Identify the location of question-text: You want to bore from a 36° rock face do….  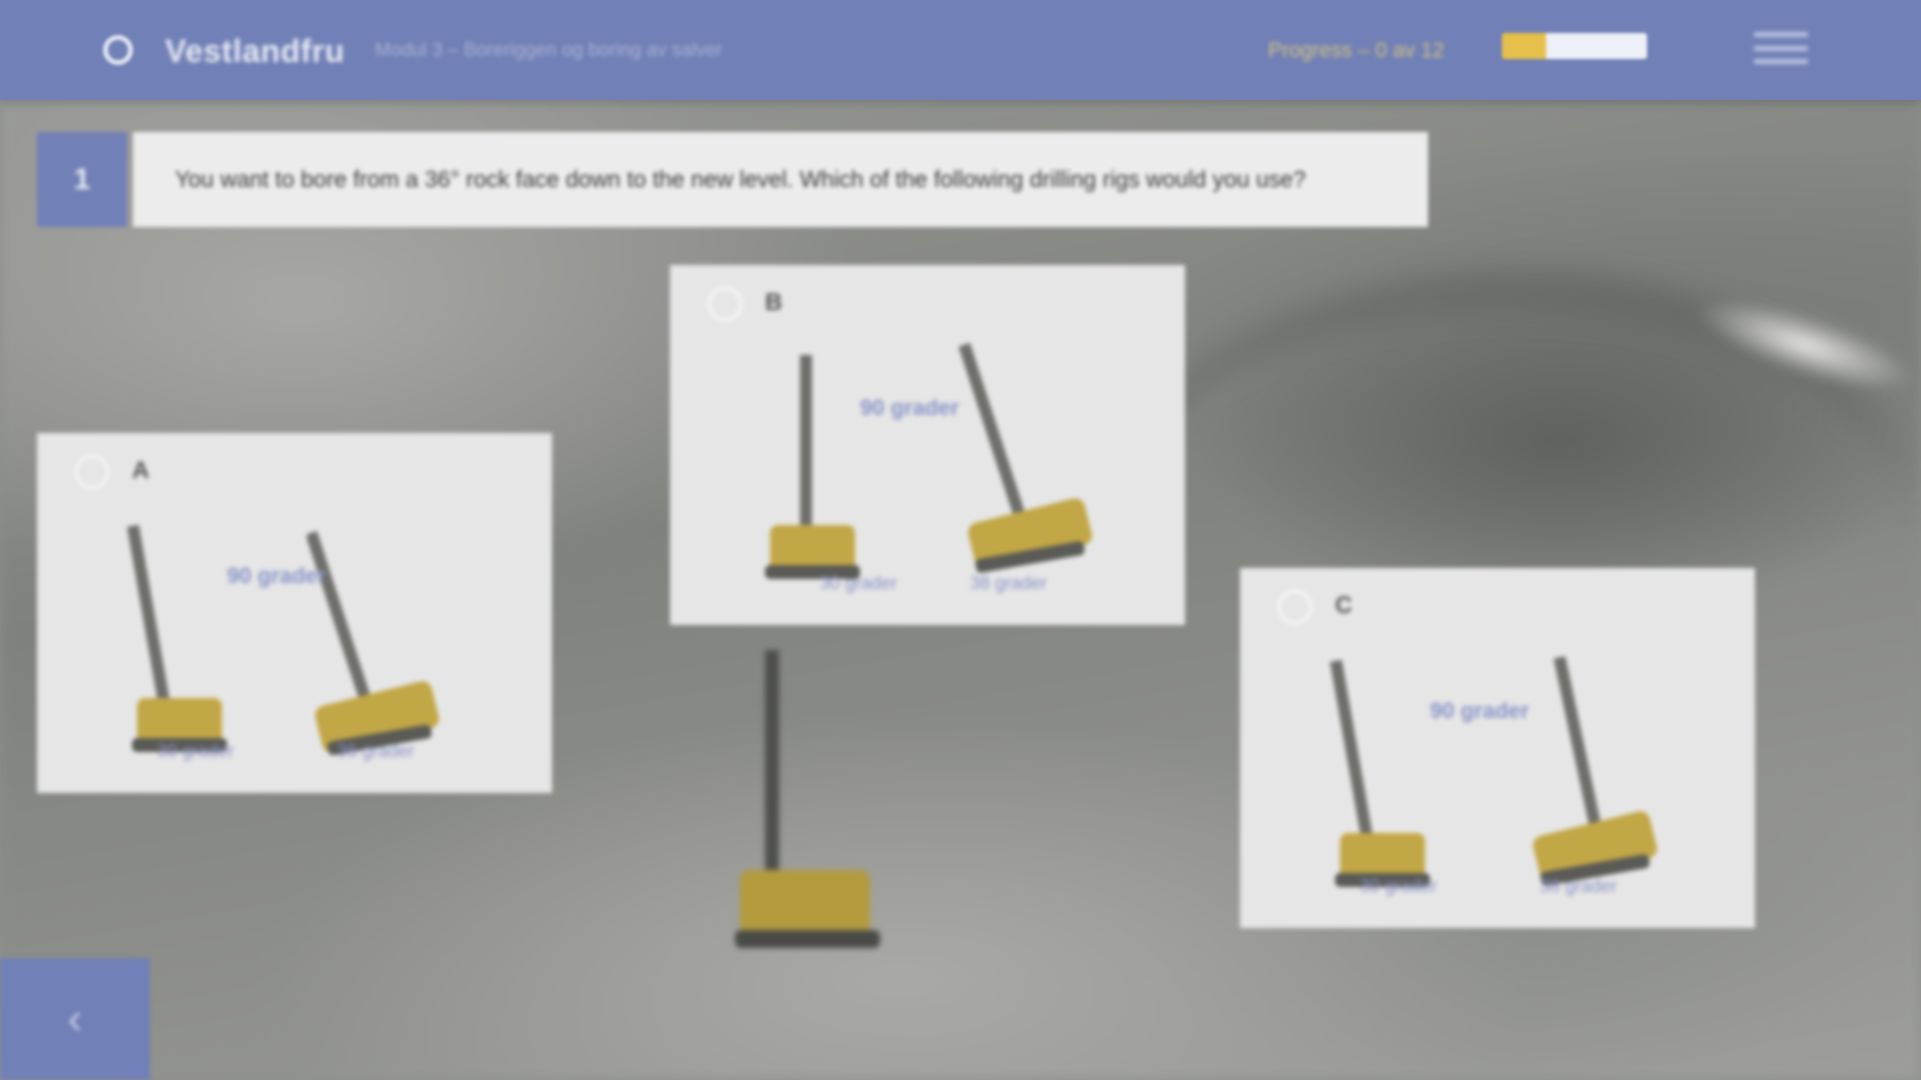
(780, 179).